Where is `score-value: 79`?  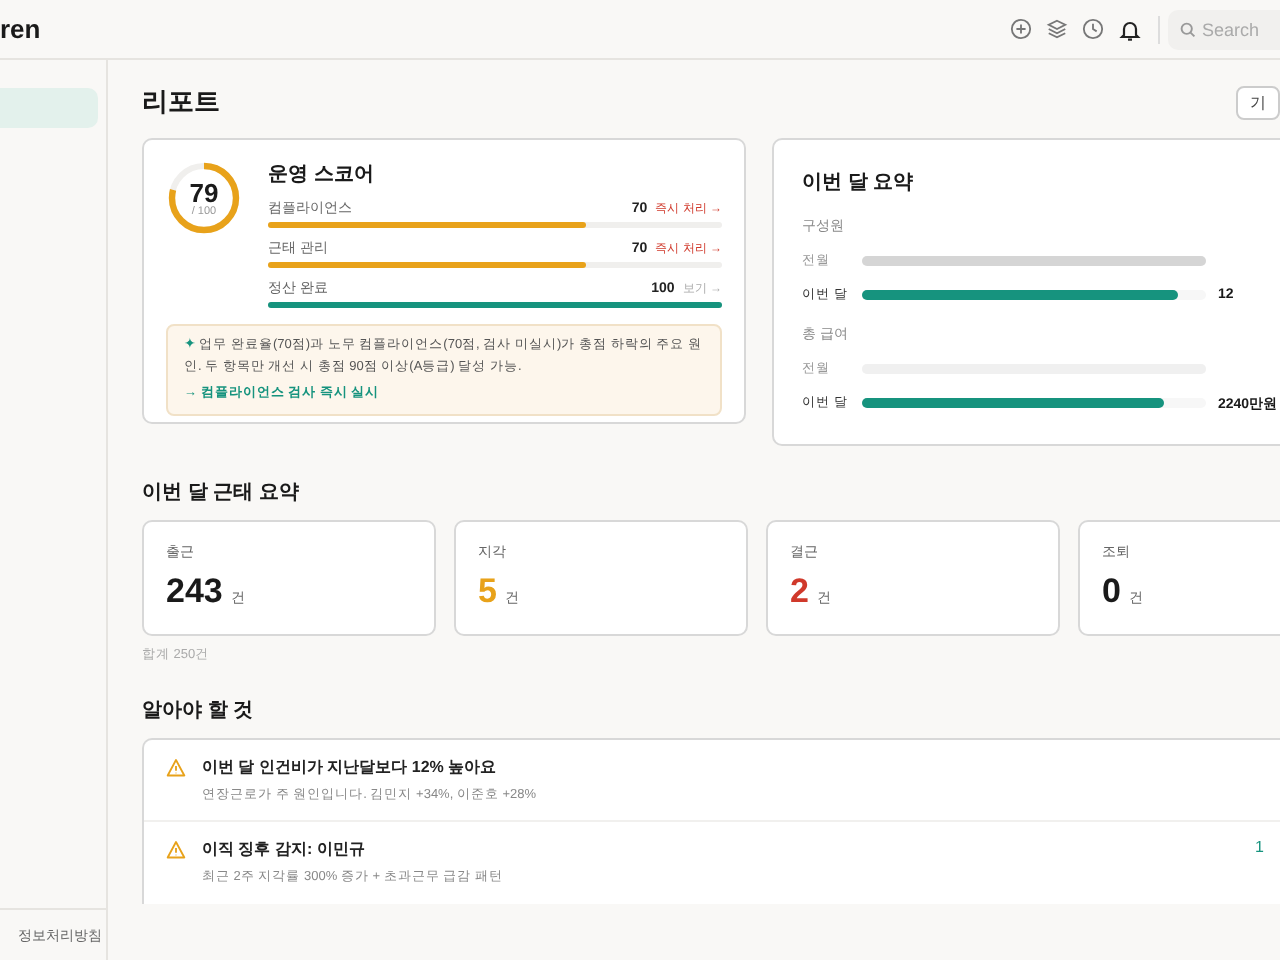 score-value: 79 is located at coordinates (204, 192).